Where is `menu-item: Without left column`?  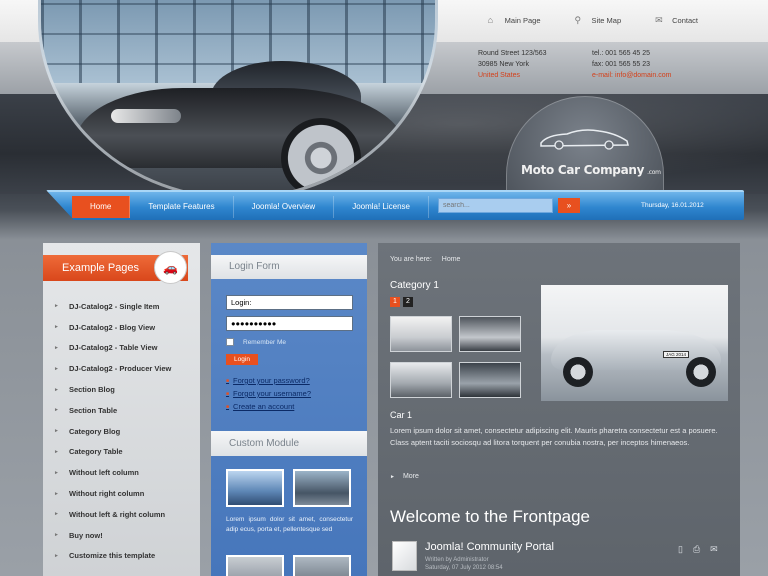 menu-item: Without left column is located at coordinates (112, 472).